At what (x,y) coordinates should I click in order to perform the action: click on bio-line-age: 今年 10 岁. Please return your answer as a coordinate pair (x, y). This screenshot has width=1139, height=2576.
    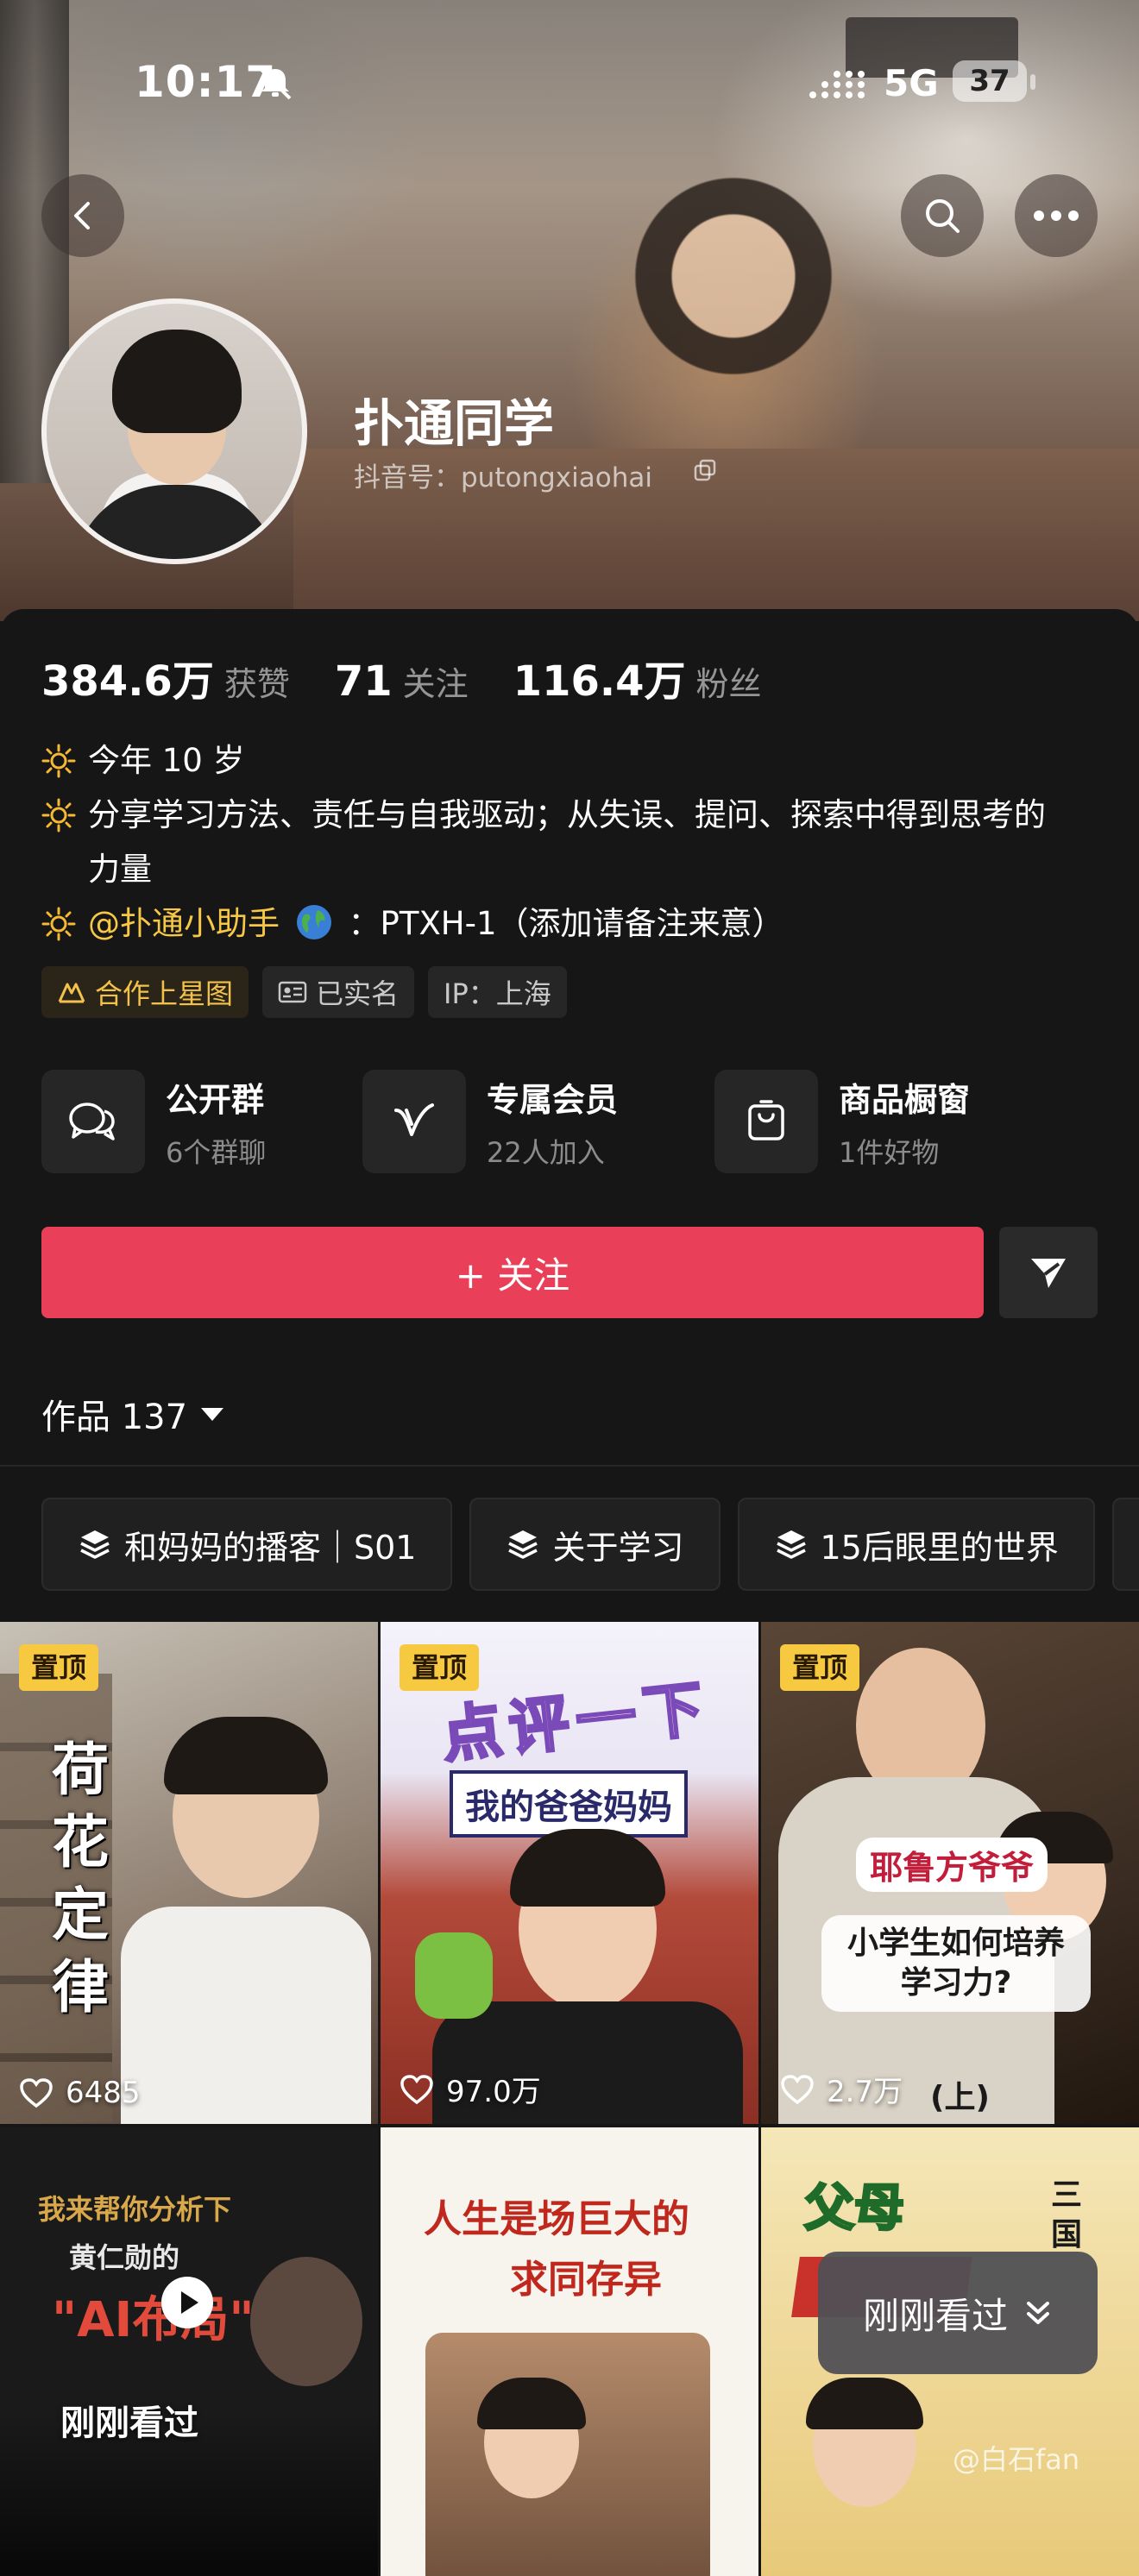
    Looking at the image, I should click on (572, 760).